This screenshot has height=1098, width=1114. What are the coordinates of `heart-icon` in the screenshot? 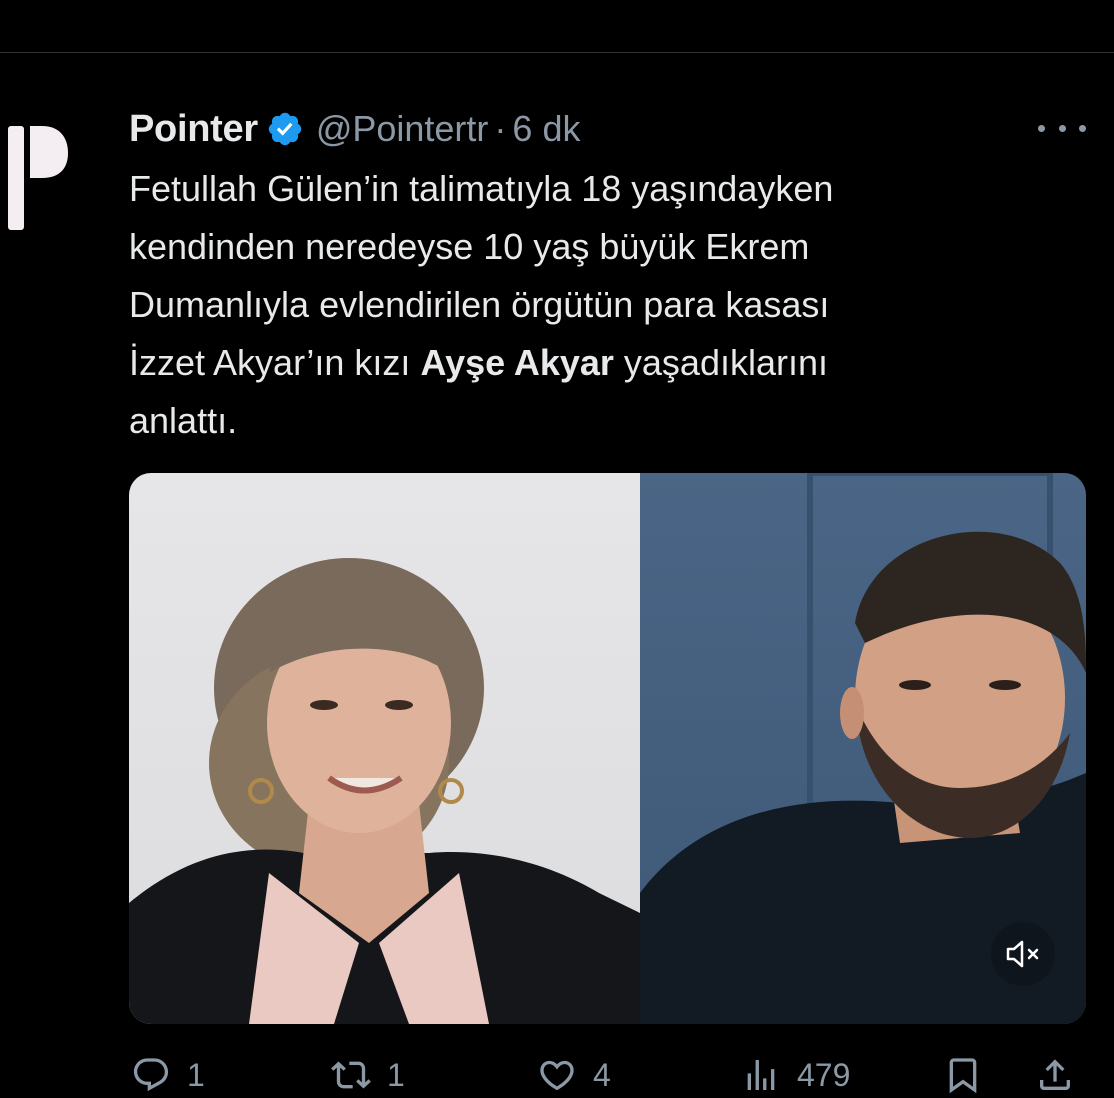 It's located at (557, 1075).